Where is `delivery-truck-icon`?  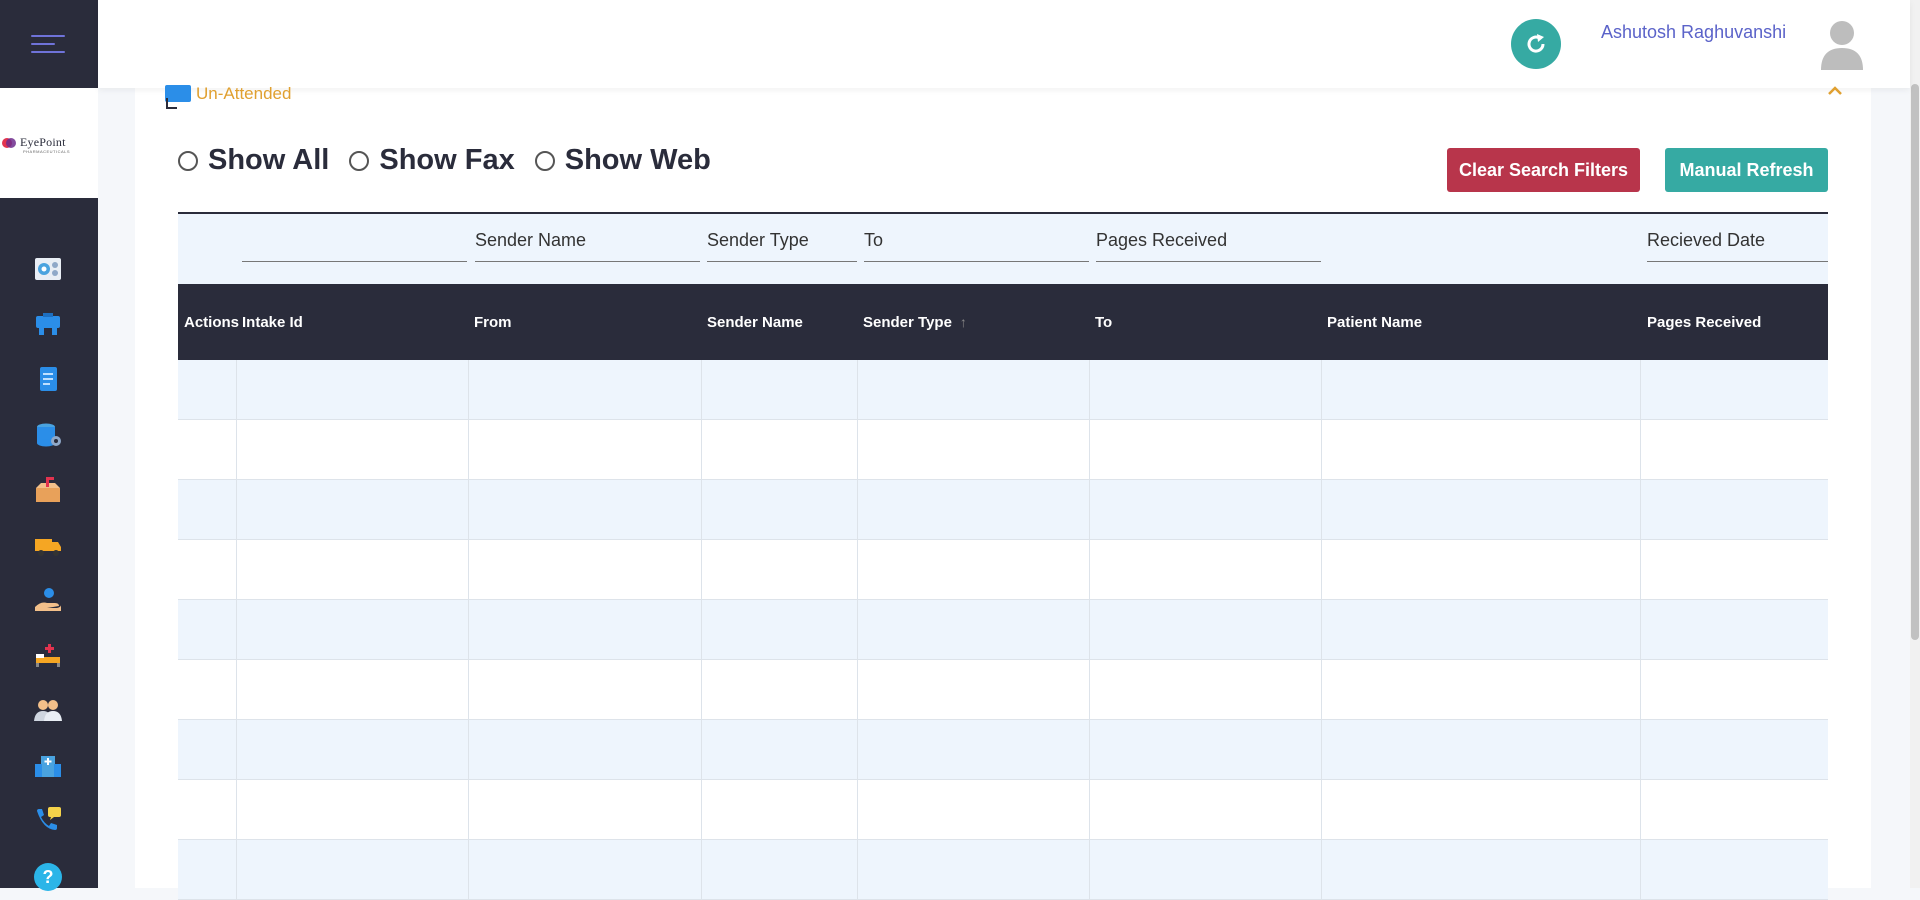
delivery-truck-icon is located at coordinates (48, 547).